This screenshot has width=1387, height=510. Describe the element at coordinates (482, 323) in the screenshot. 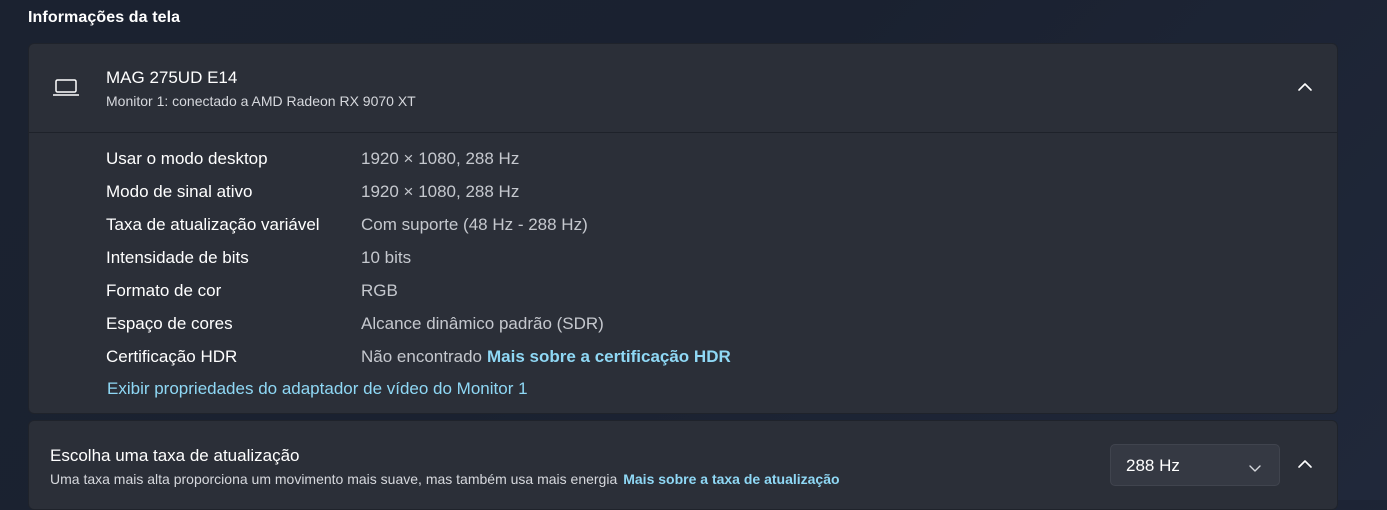

I see `detail-value: Alcance dinâmico padrão (SDR)` at that location.